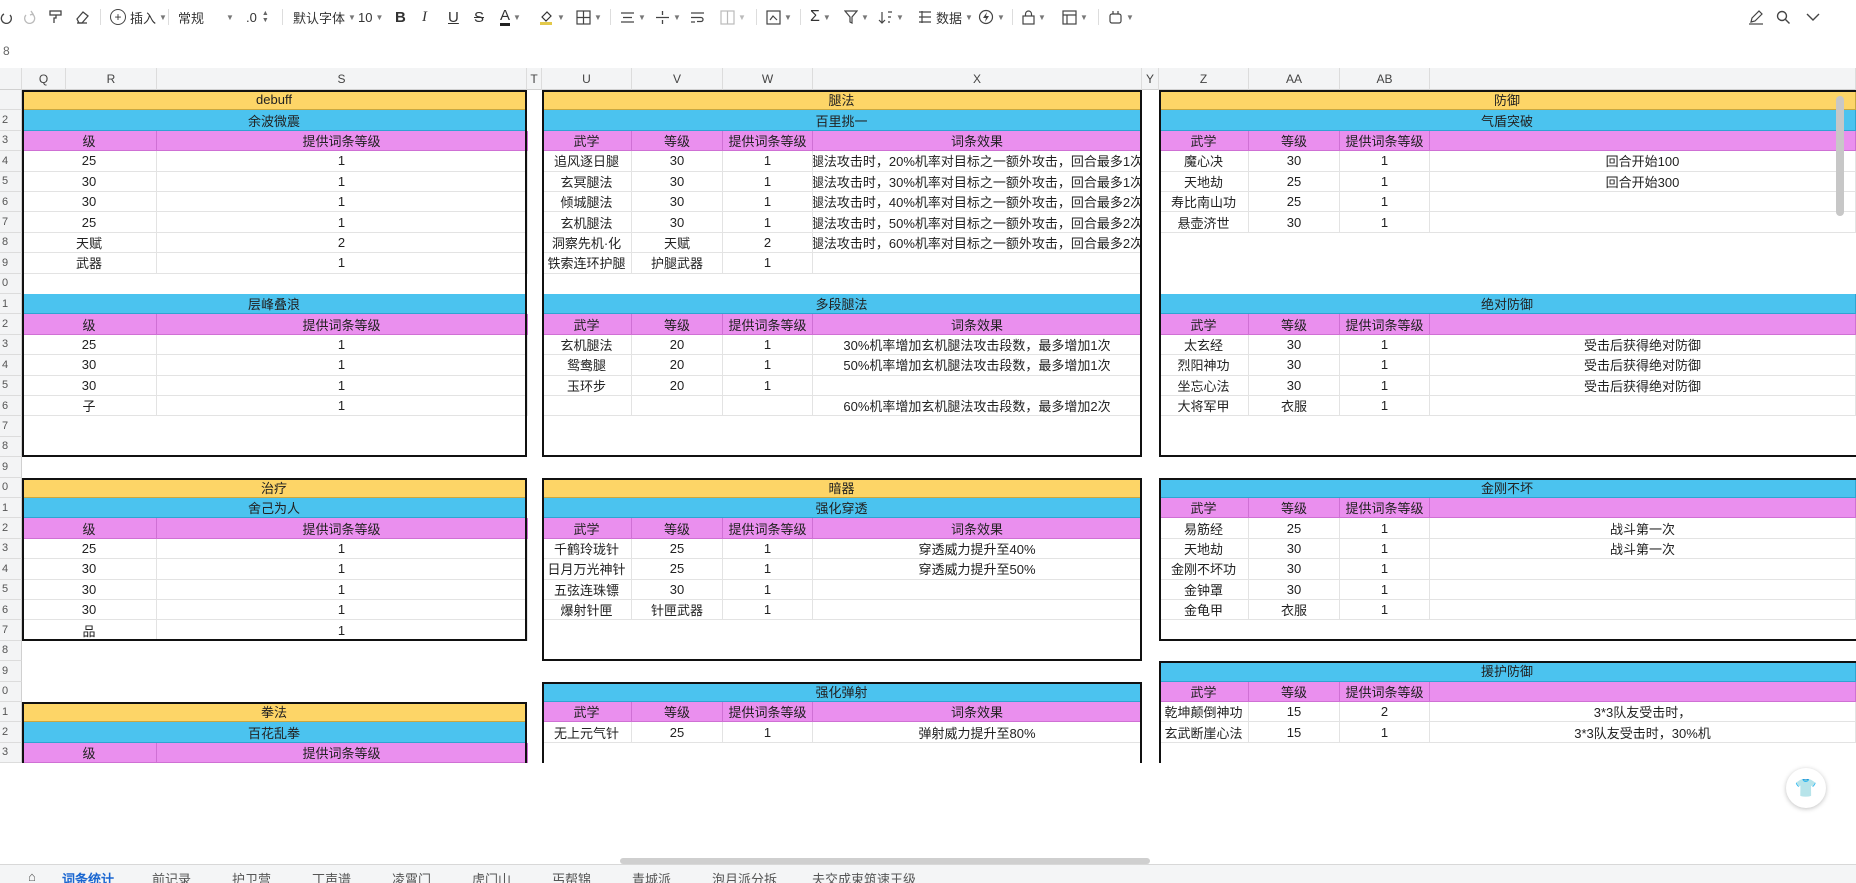 The width and height of the screenshot is (1856, 883). What do you see at coordinates (1507, 100) in the screenshot?
I see `category-title: 防御` at bounding box center [1507, 100].